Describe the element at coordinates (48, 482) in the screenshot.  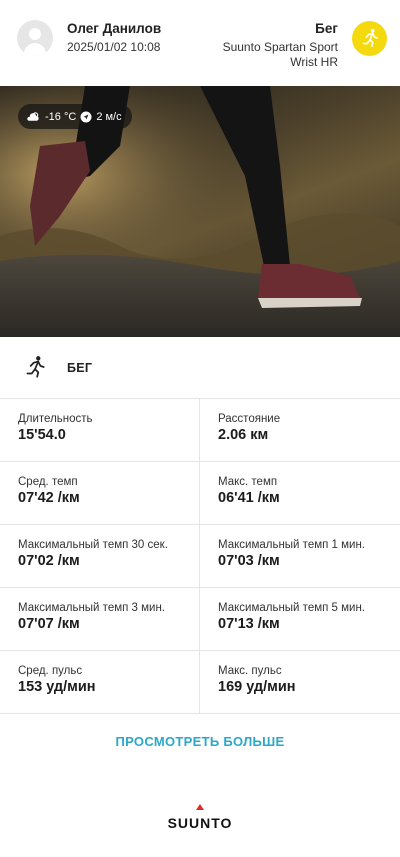
I see `stat-label: Сред. темп` at that location.